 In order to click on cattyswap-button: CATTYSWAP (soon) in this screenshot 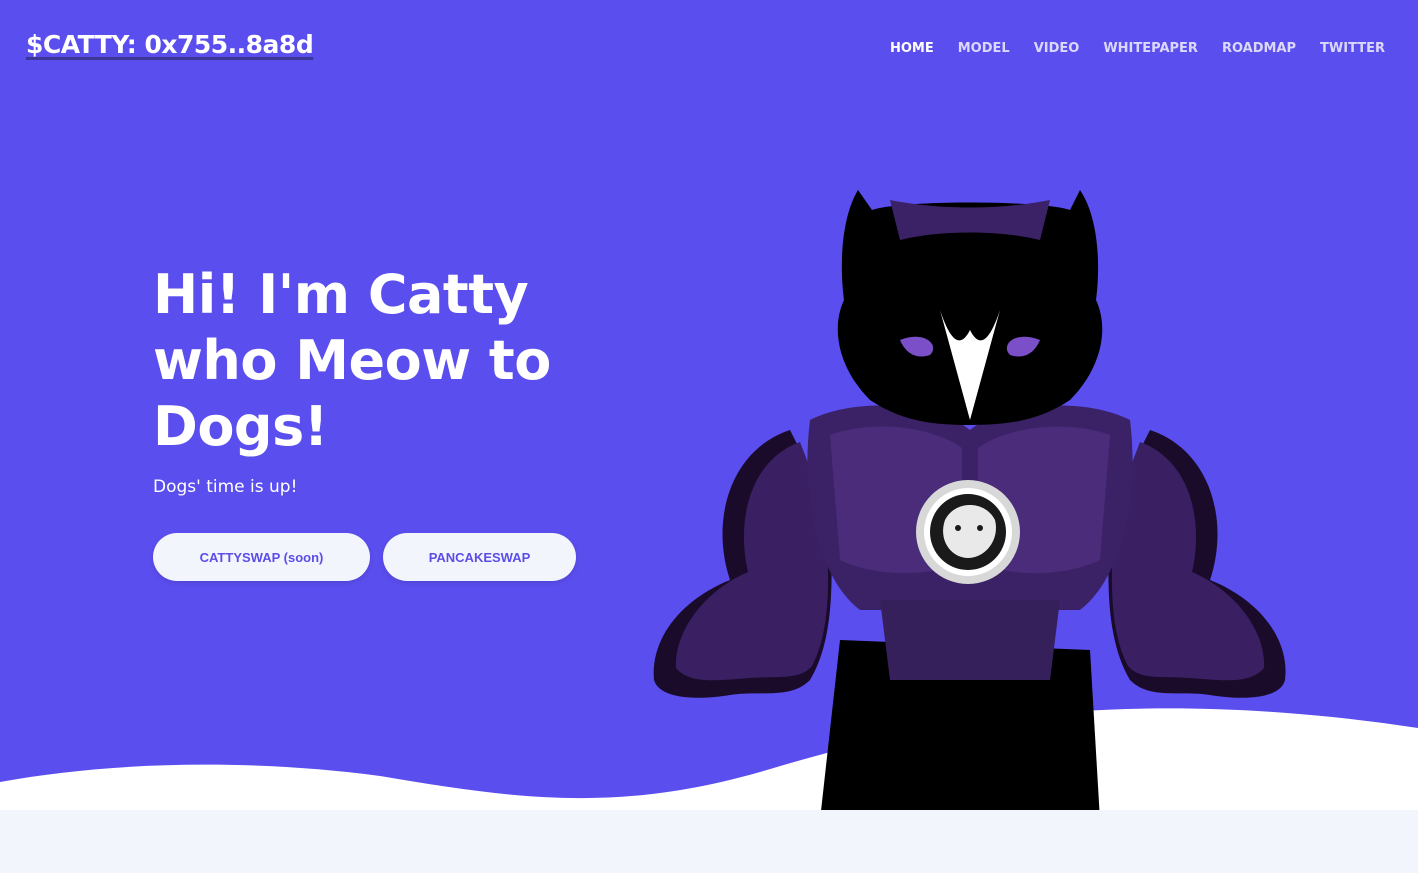, I will do `click(261, 557)`.